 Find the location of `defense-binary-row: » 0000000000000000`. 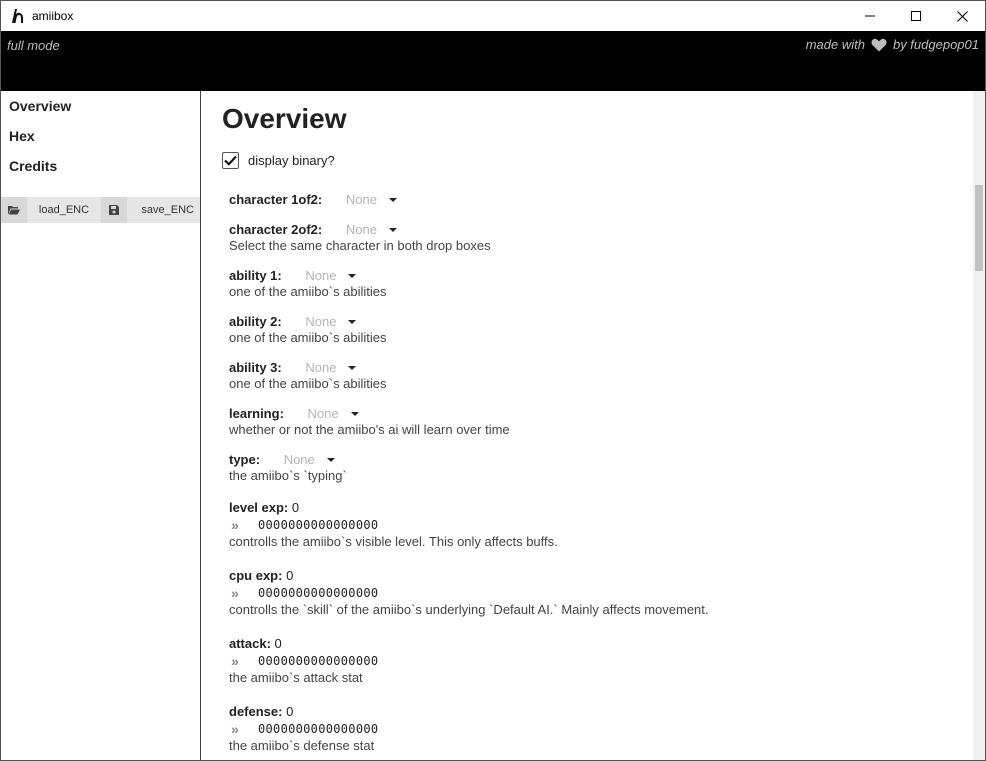

defense-binary-row: » 0000000000000000 is located at coordinates (303, 729).